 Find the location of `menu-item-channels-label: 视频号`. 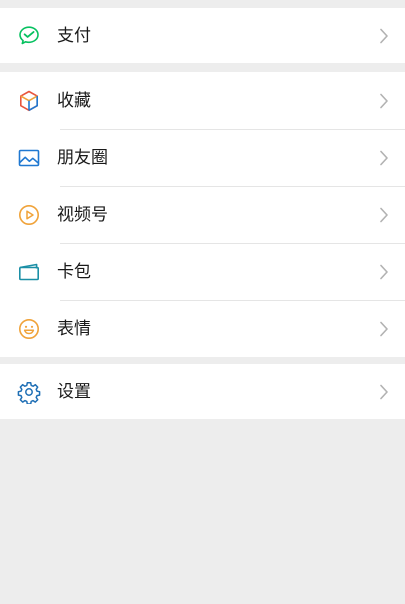

menu-item-channels-label: 视频号 is located at coordinates (82, 214).